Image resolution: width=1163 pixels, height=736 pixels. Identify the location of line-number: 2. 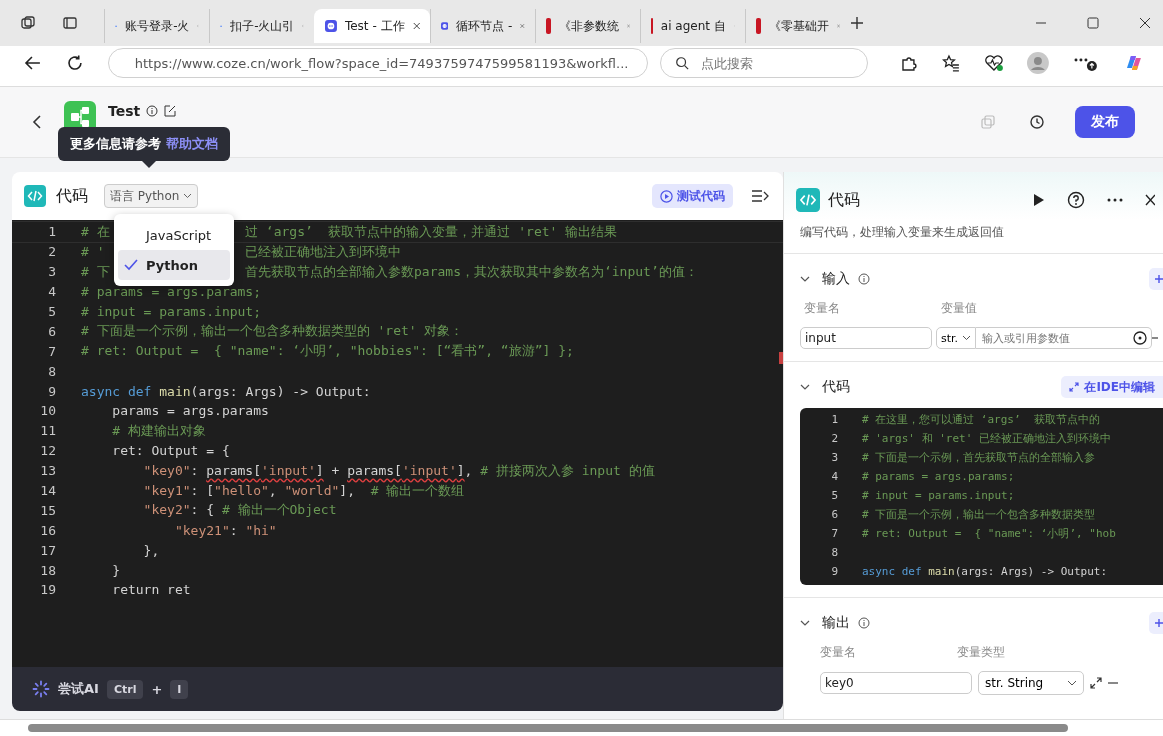
(51, 252).